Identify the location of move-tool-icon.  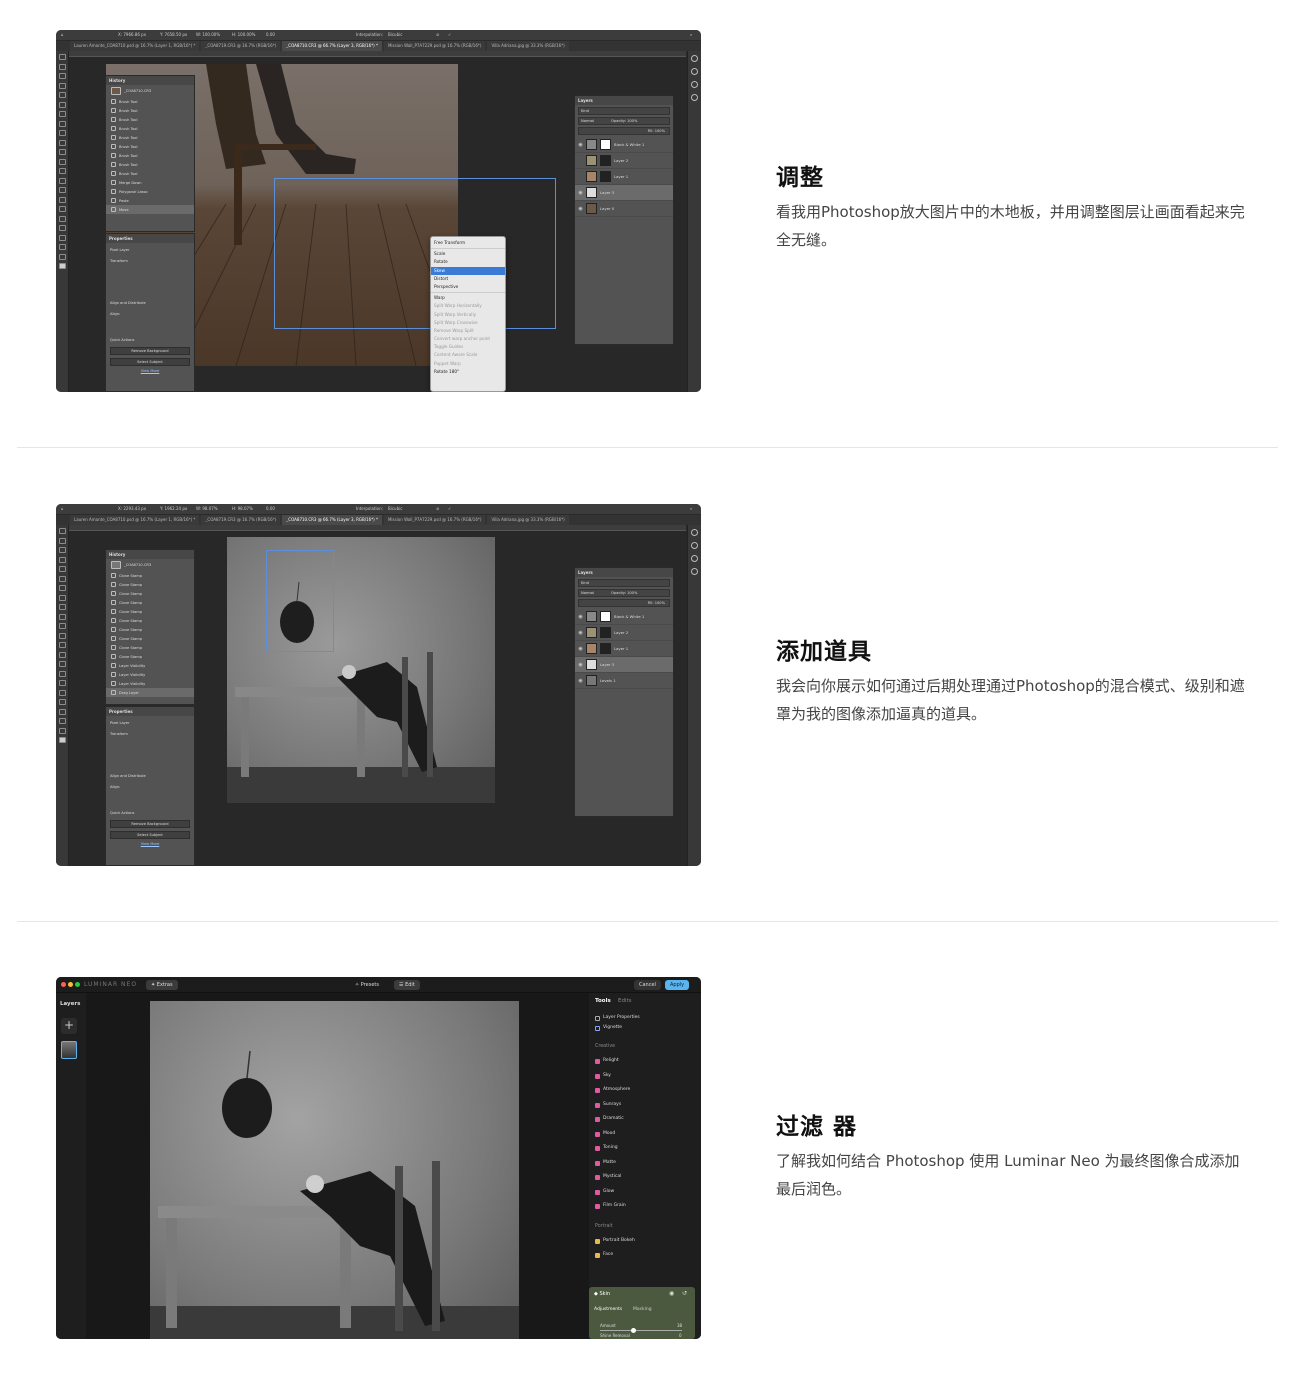
(62, 57).